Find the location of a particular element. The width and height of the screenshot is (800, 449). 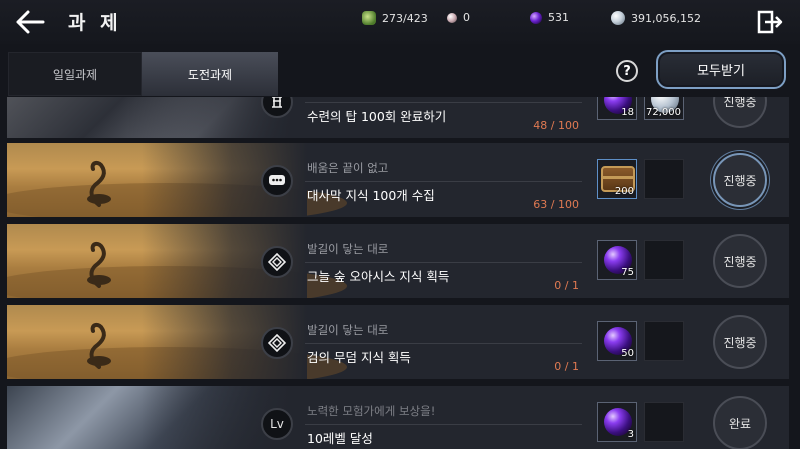

purple-orb-icon is located at coordinates (536, 17).